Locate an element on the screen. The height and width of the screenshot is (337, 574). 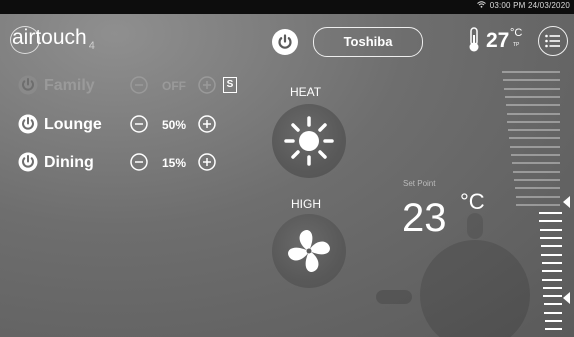
status-time: 03:00 PM 24/03/2020 is located at coordinates (529, 5).